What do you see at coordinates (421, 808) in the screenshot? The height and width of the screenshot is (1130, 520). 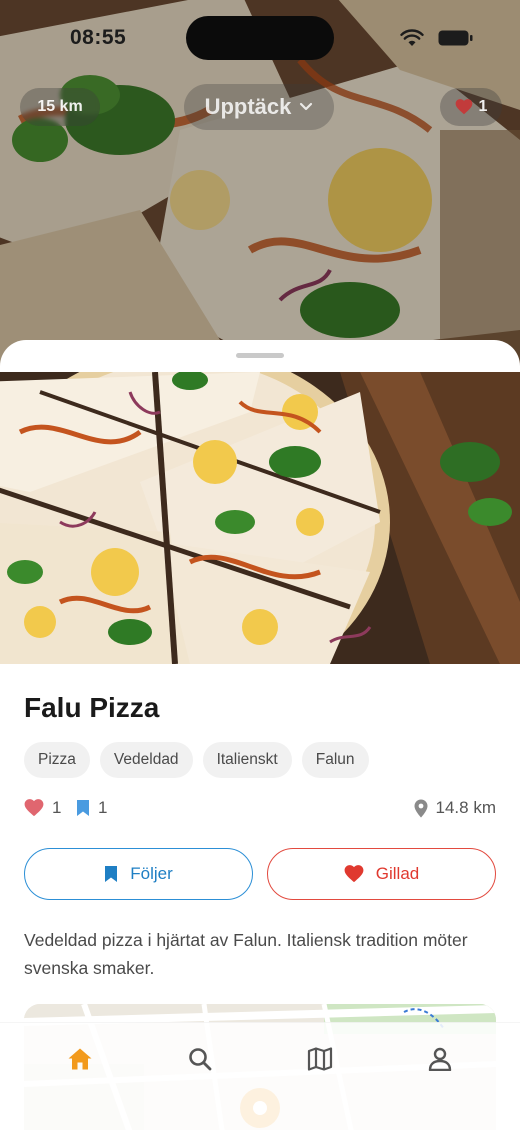 I see `location-pin-icon` at bounding box center [421, 808].